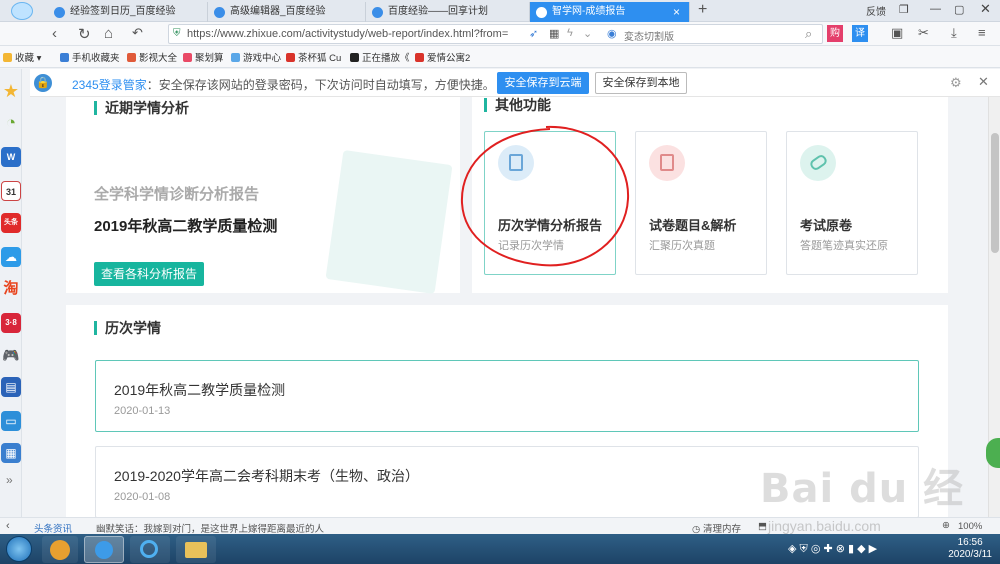 This screenshot has width=1000, height=564. What do you see at coordinates (313, 57) in the screenshot?
I see `bookmark-item: 茶杯狐 Cu` at bounding box center [313, 57].